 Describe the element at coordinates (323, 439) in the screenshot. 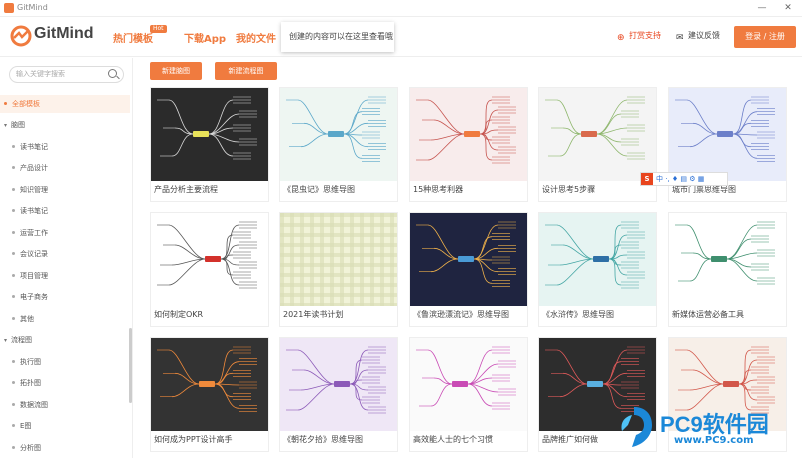

I see `template-caption: 《朝花夕拾》思维导图` at that location.